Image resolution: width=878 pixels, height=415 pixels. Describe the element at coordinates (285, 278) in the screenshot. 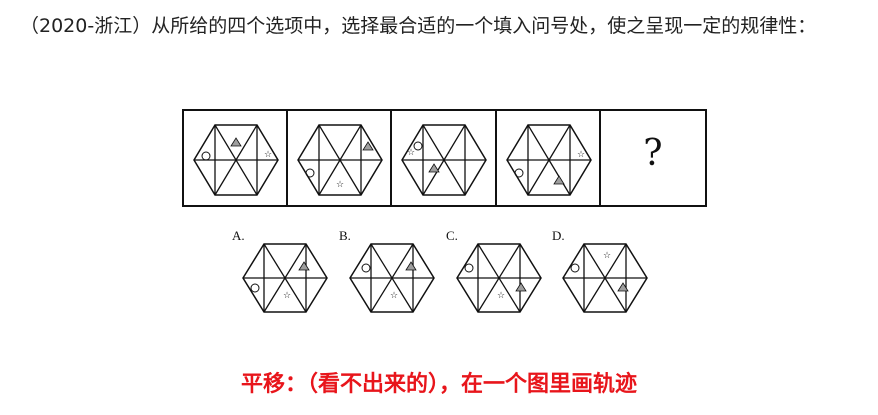

I see `option-a-hexagon: ☆` at that location.